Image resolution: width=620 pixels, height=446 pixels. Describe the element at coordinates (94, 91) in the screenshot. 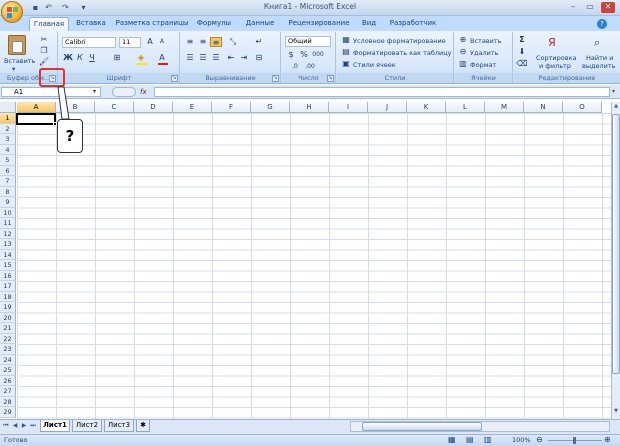

I see `name-box-dropdown-icon: ▾` at that location.